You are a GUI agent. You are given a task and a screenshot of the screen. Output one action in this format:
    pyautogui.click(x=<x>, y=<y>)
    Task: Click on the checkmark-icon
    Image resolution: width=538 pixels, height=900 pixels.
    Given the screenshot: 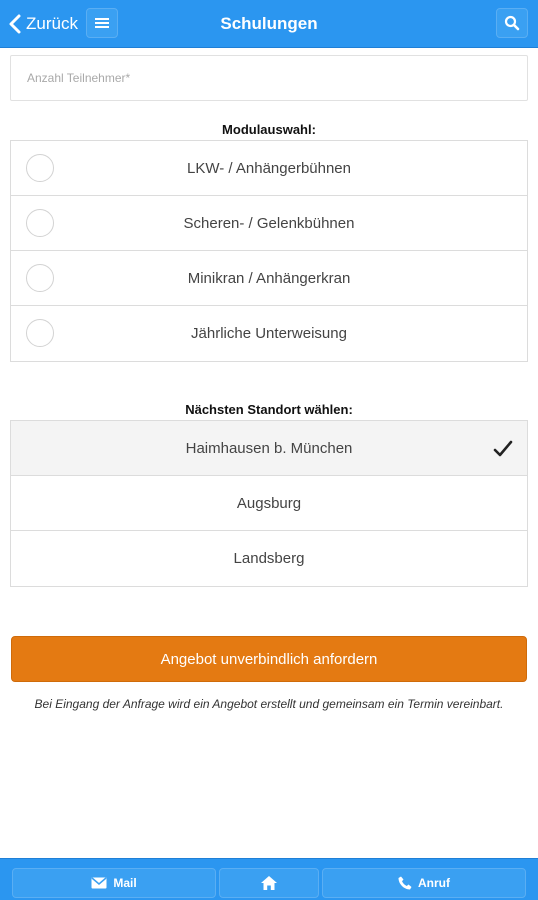 What is the action you would take?
    pyautogui.click(x=503, y=448)
    